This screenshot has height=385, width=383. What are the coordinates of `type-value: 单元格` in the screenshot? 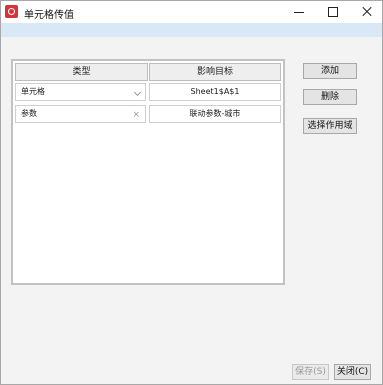 It's located at (33, 91).